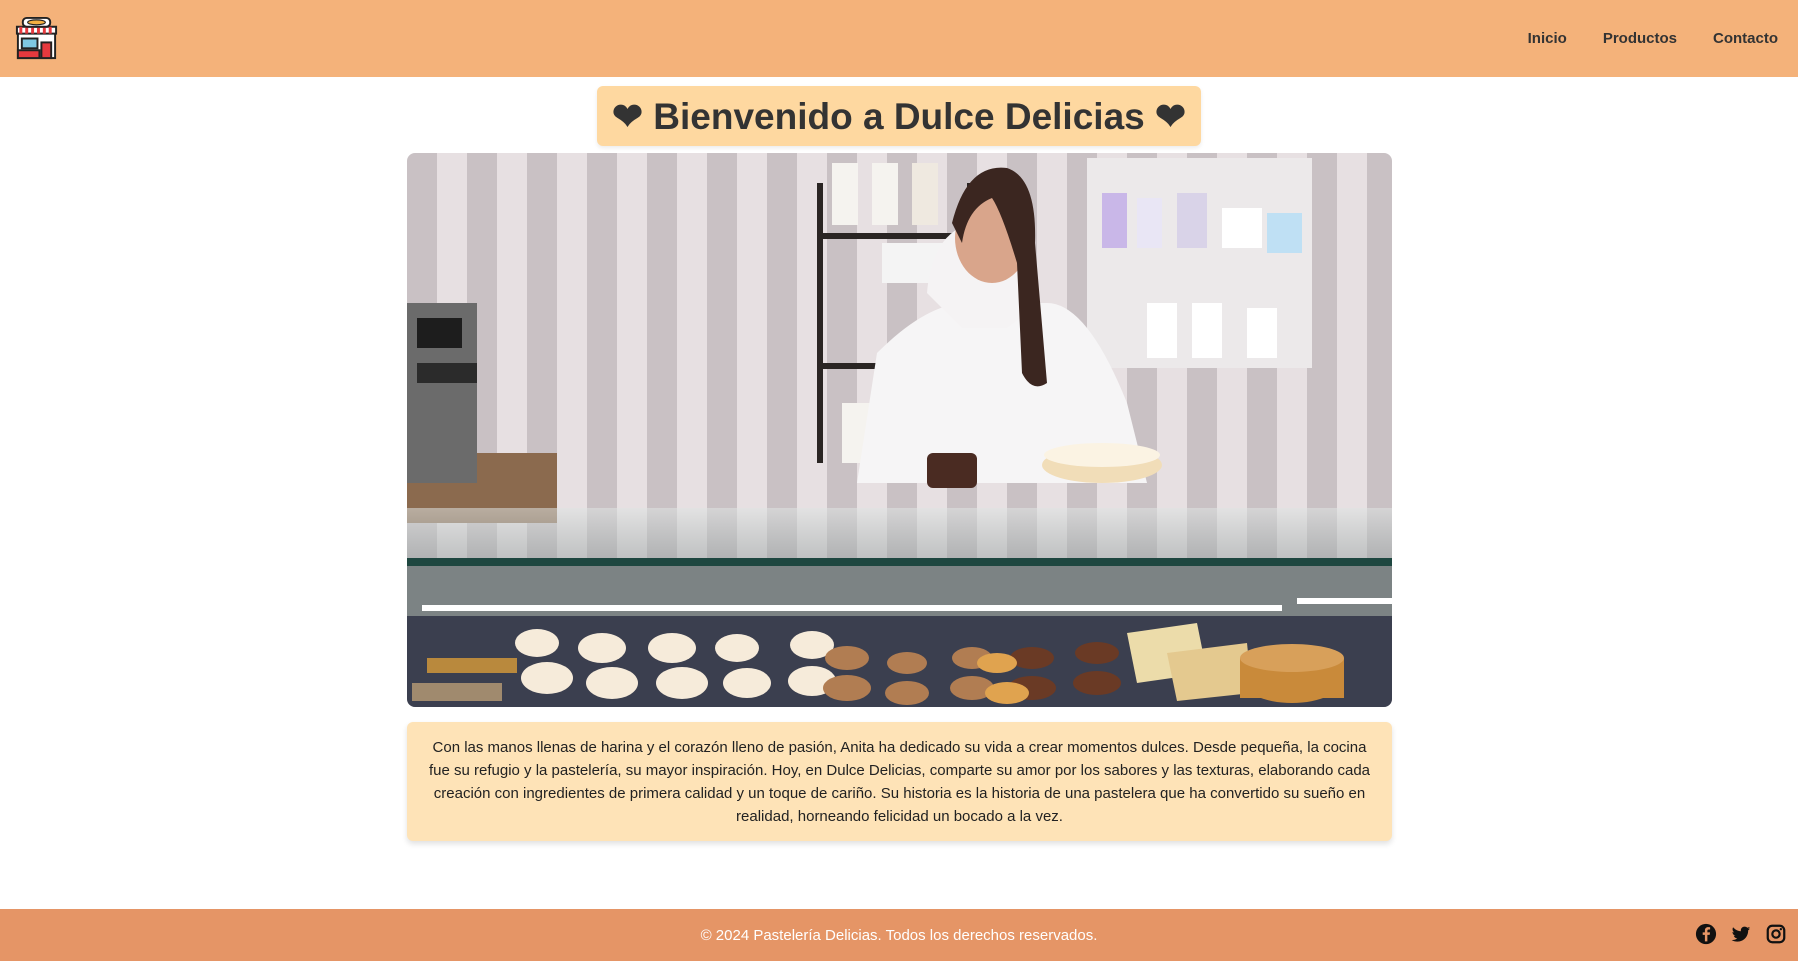  I want to click on nav-link-contacto: Contacto, so click(1745, 38).